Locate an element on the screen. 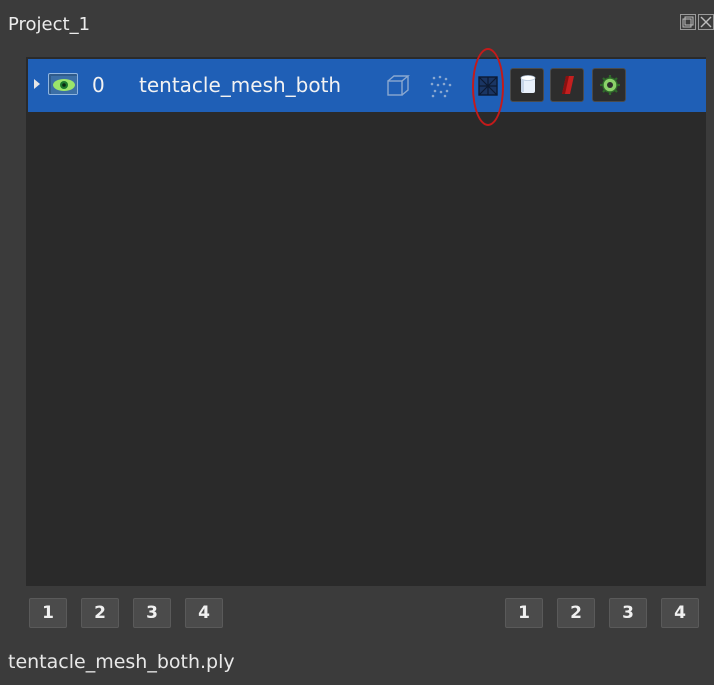  view-button-right-2: 2 is located at coordinates (576, 613).